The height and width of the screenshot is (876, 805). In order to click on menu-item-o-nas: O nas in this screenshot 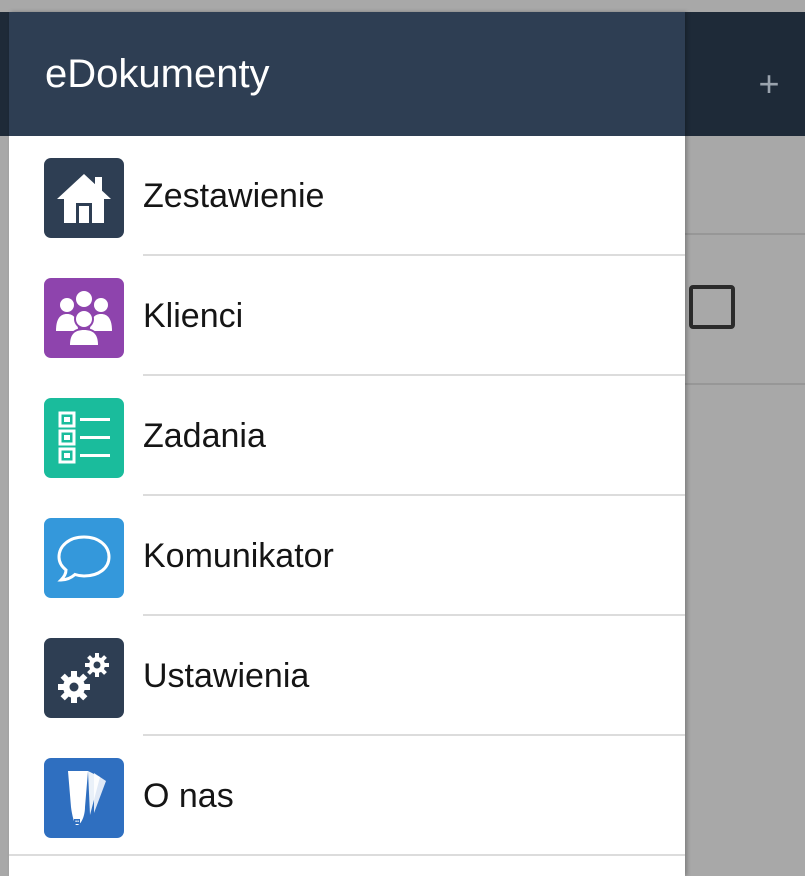, I will do `click(347, 796)`.